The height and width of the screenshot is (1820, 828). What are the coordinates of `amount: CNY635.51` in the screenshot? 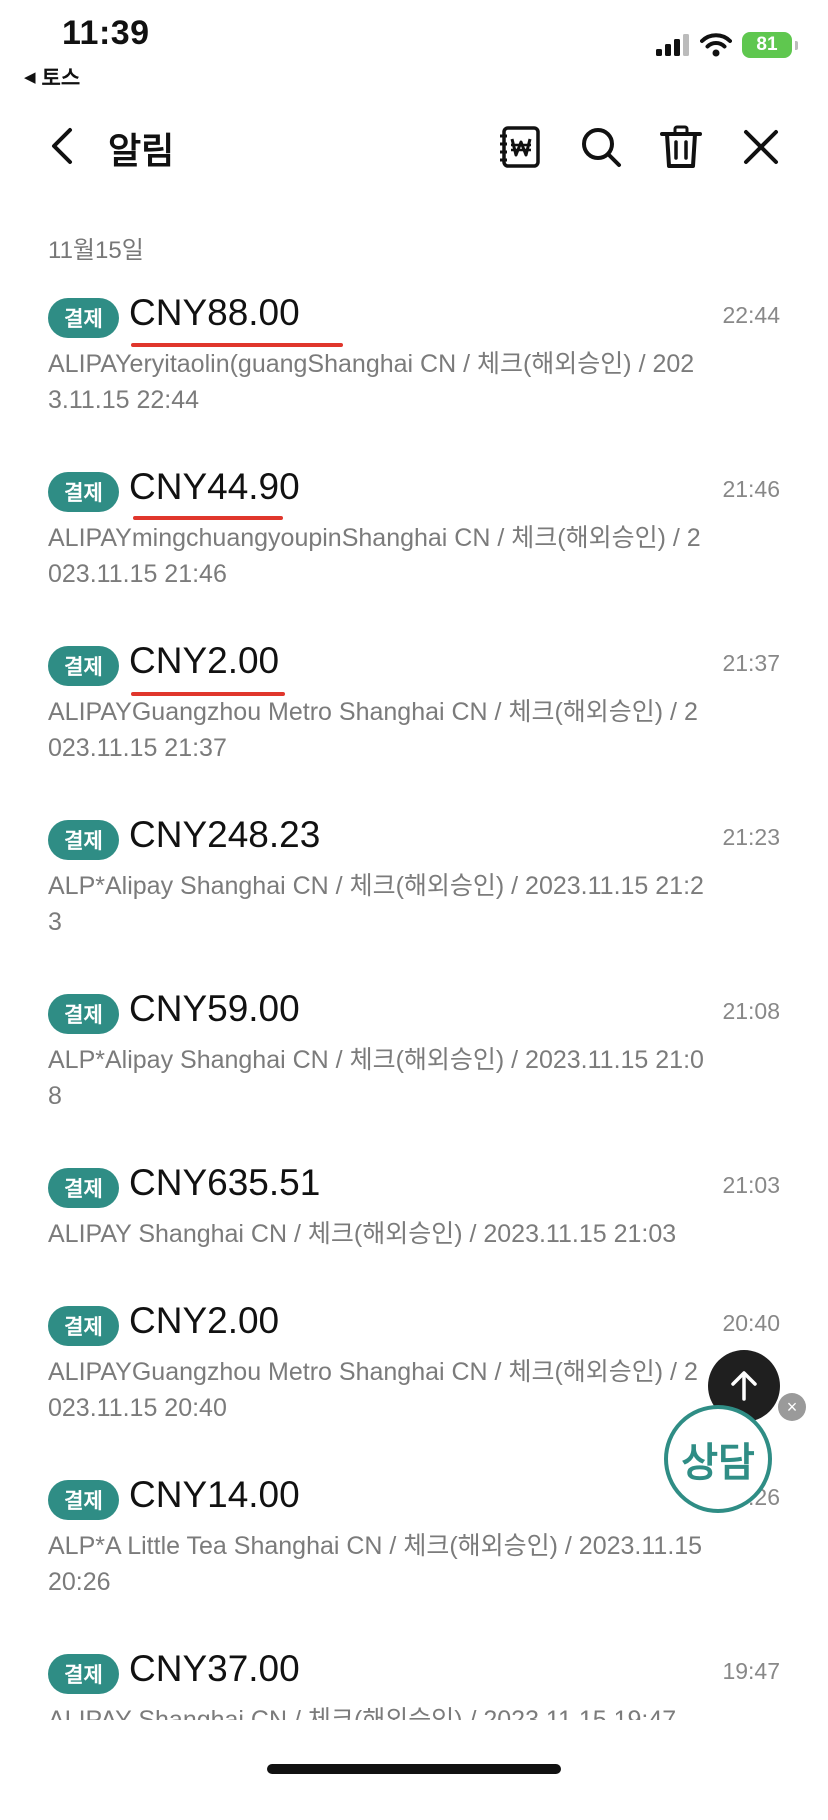 It's located at (225, 1182).